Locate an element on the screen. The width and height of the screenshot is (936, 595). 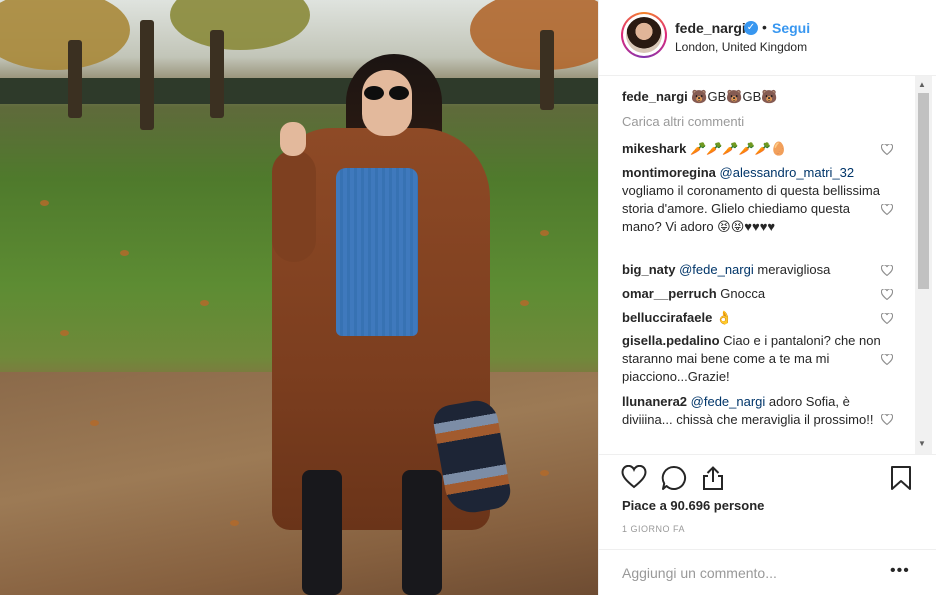
share-upload-icon is located at coordinates (715, 479).